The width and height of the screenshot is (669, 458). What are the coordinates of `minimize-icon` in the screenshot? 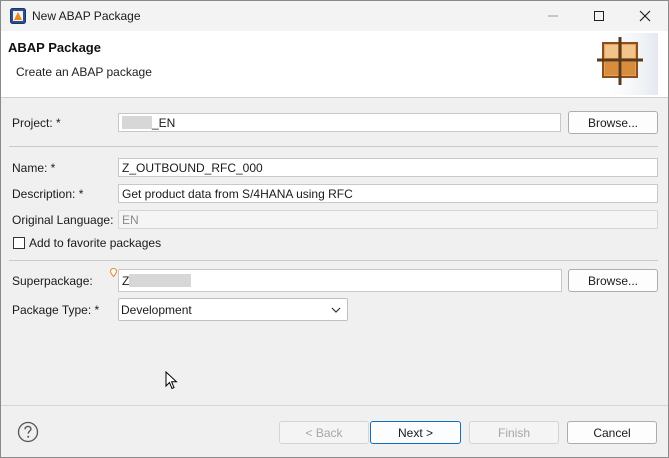 It's located at (553, 16).